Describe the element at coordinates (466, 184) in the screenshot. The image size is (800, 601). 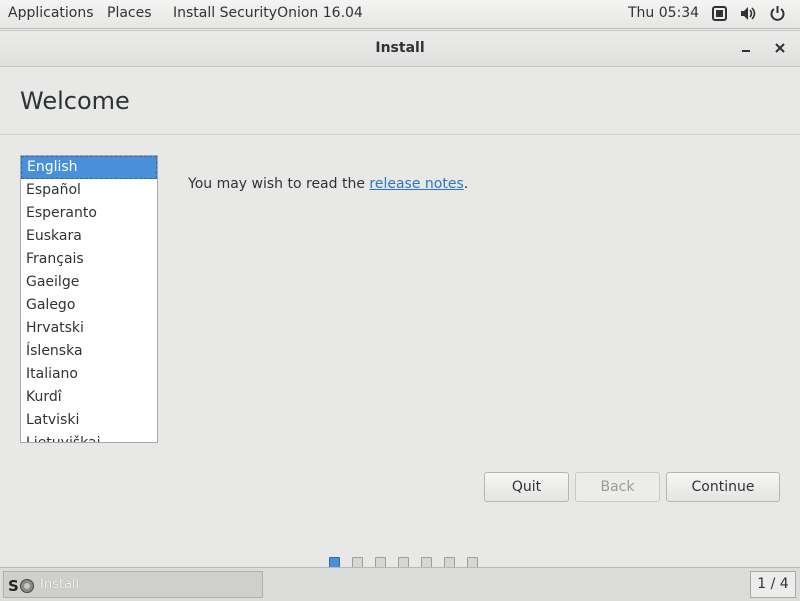
I see `release-suffix: .` at that location.